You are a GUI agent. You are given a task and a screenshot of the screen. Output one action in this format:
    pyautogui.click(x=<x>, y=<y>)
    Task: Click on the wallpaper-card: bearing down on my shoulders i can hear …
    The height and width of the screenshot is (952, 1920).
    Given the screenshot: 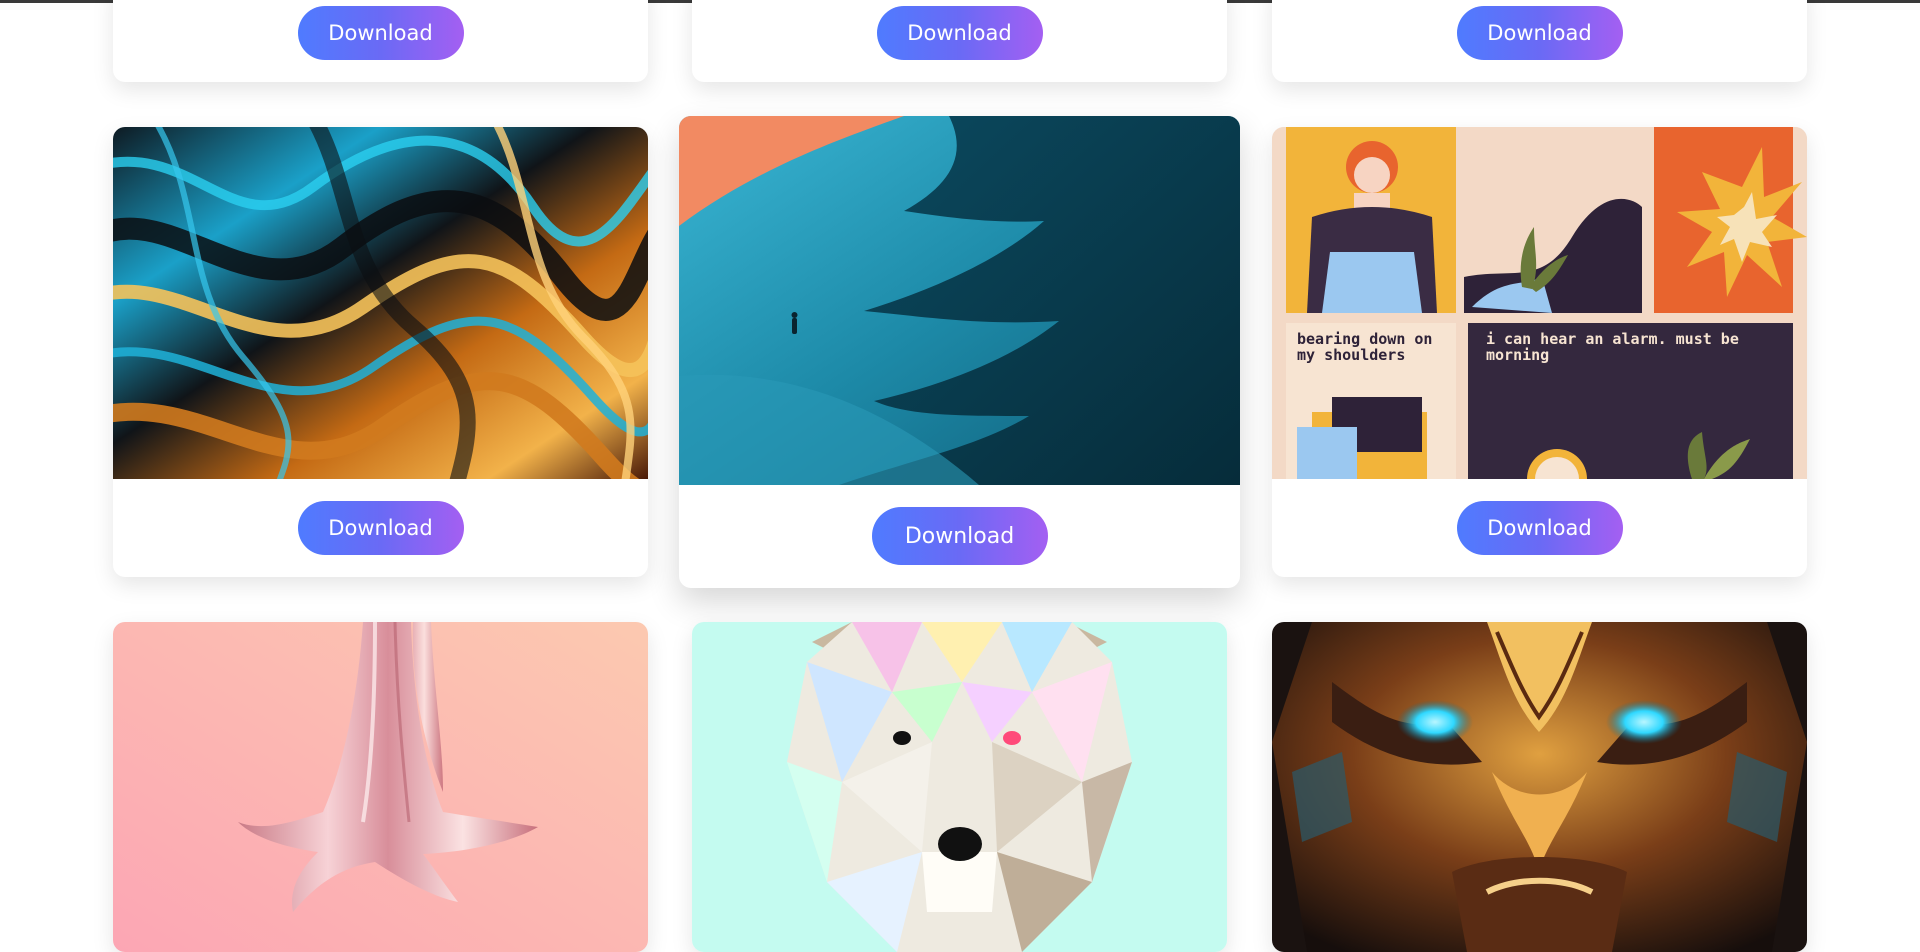 What is the action you would take?
    pyautogui.click(x=1539, y=352)
    